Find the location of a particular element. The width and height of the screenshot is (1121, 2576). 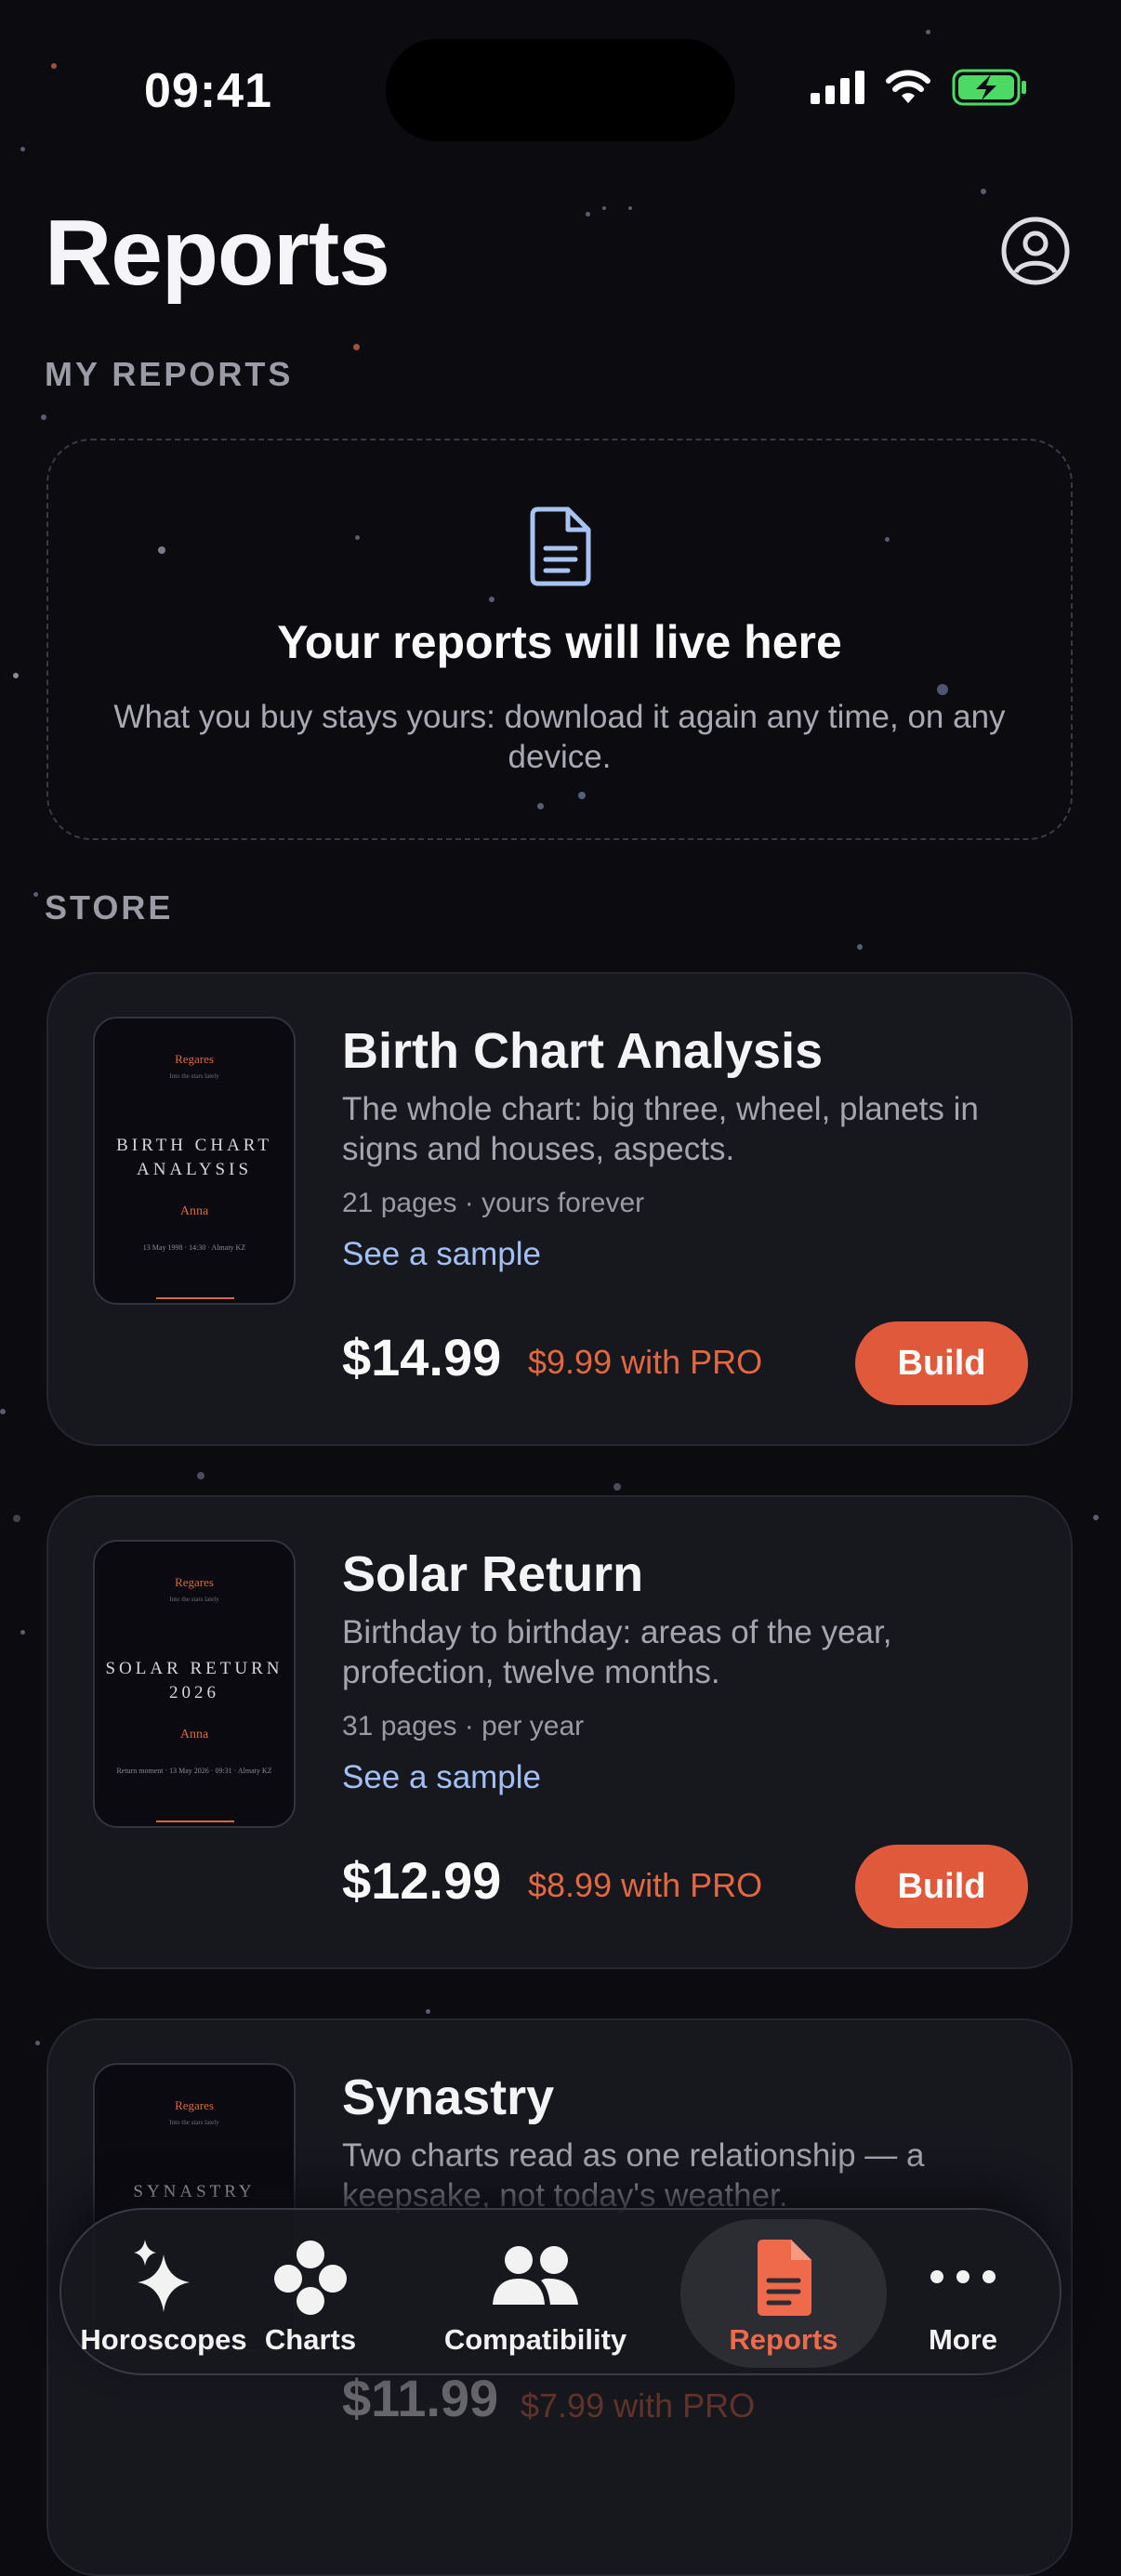

product-pages: 31 pages · per year is located at coordinates (463, 1726).